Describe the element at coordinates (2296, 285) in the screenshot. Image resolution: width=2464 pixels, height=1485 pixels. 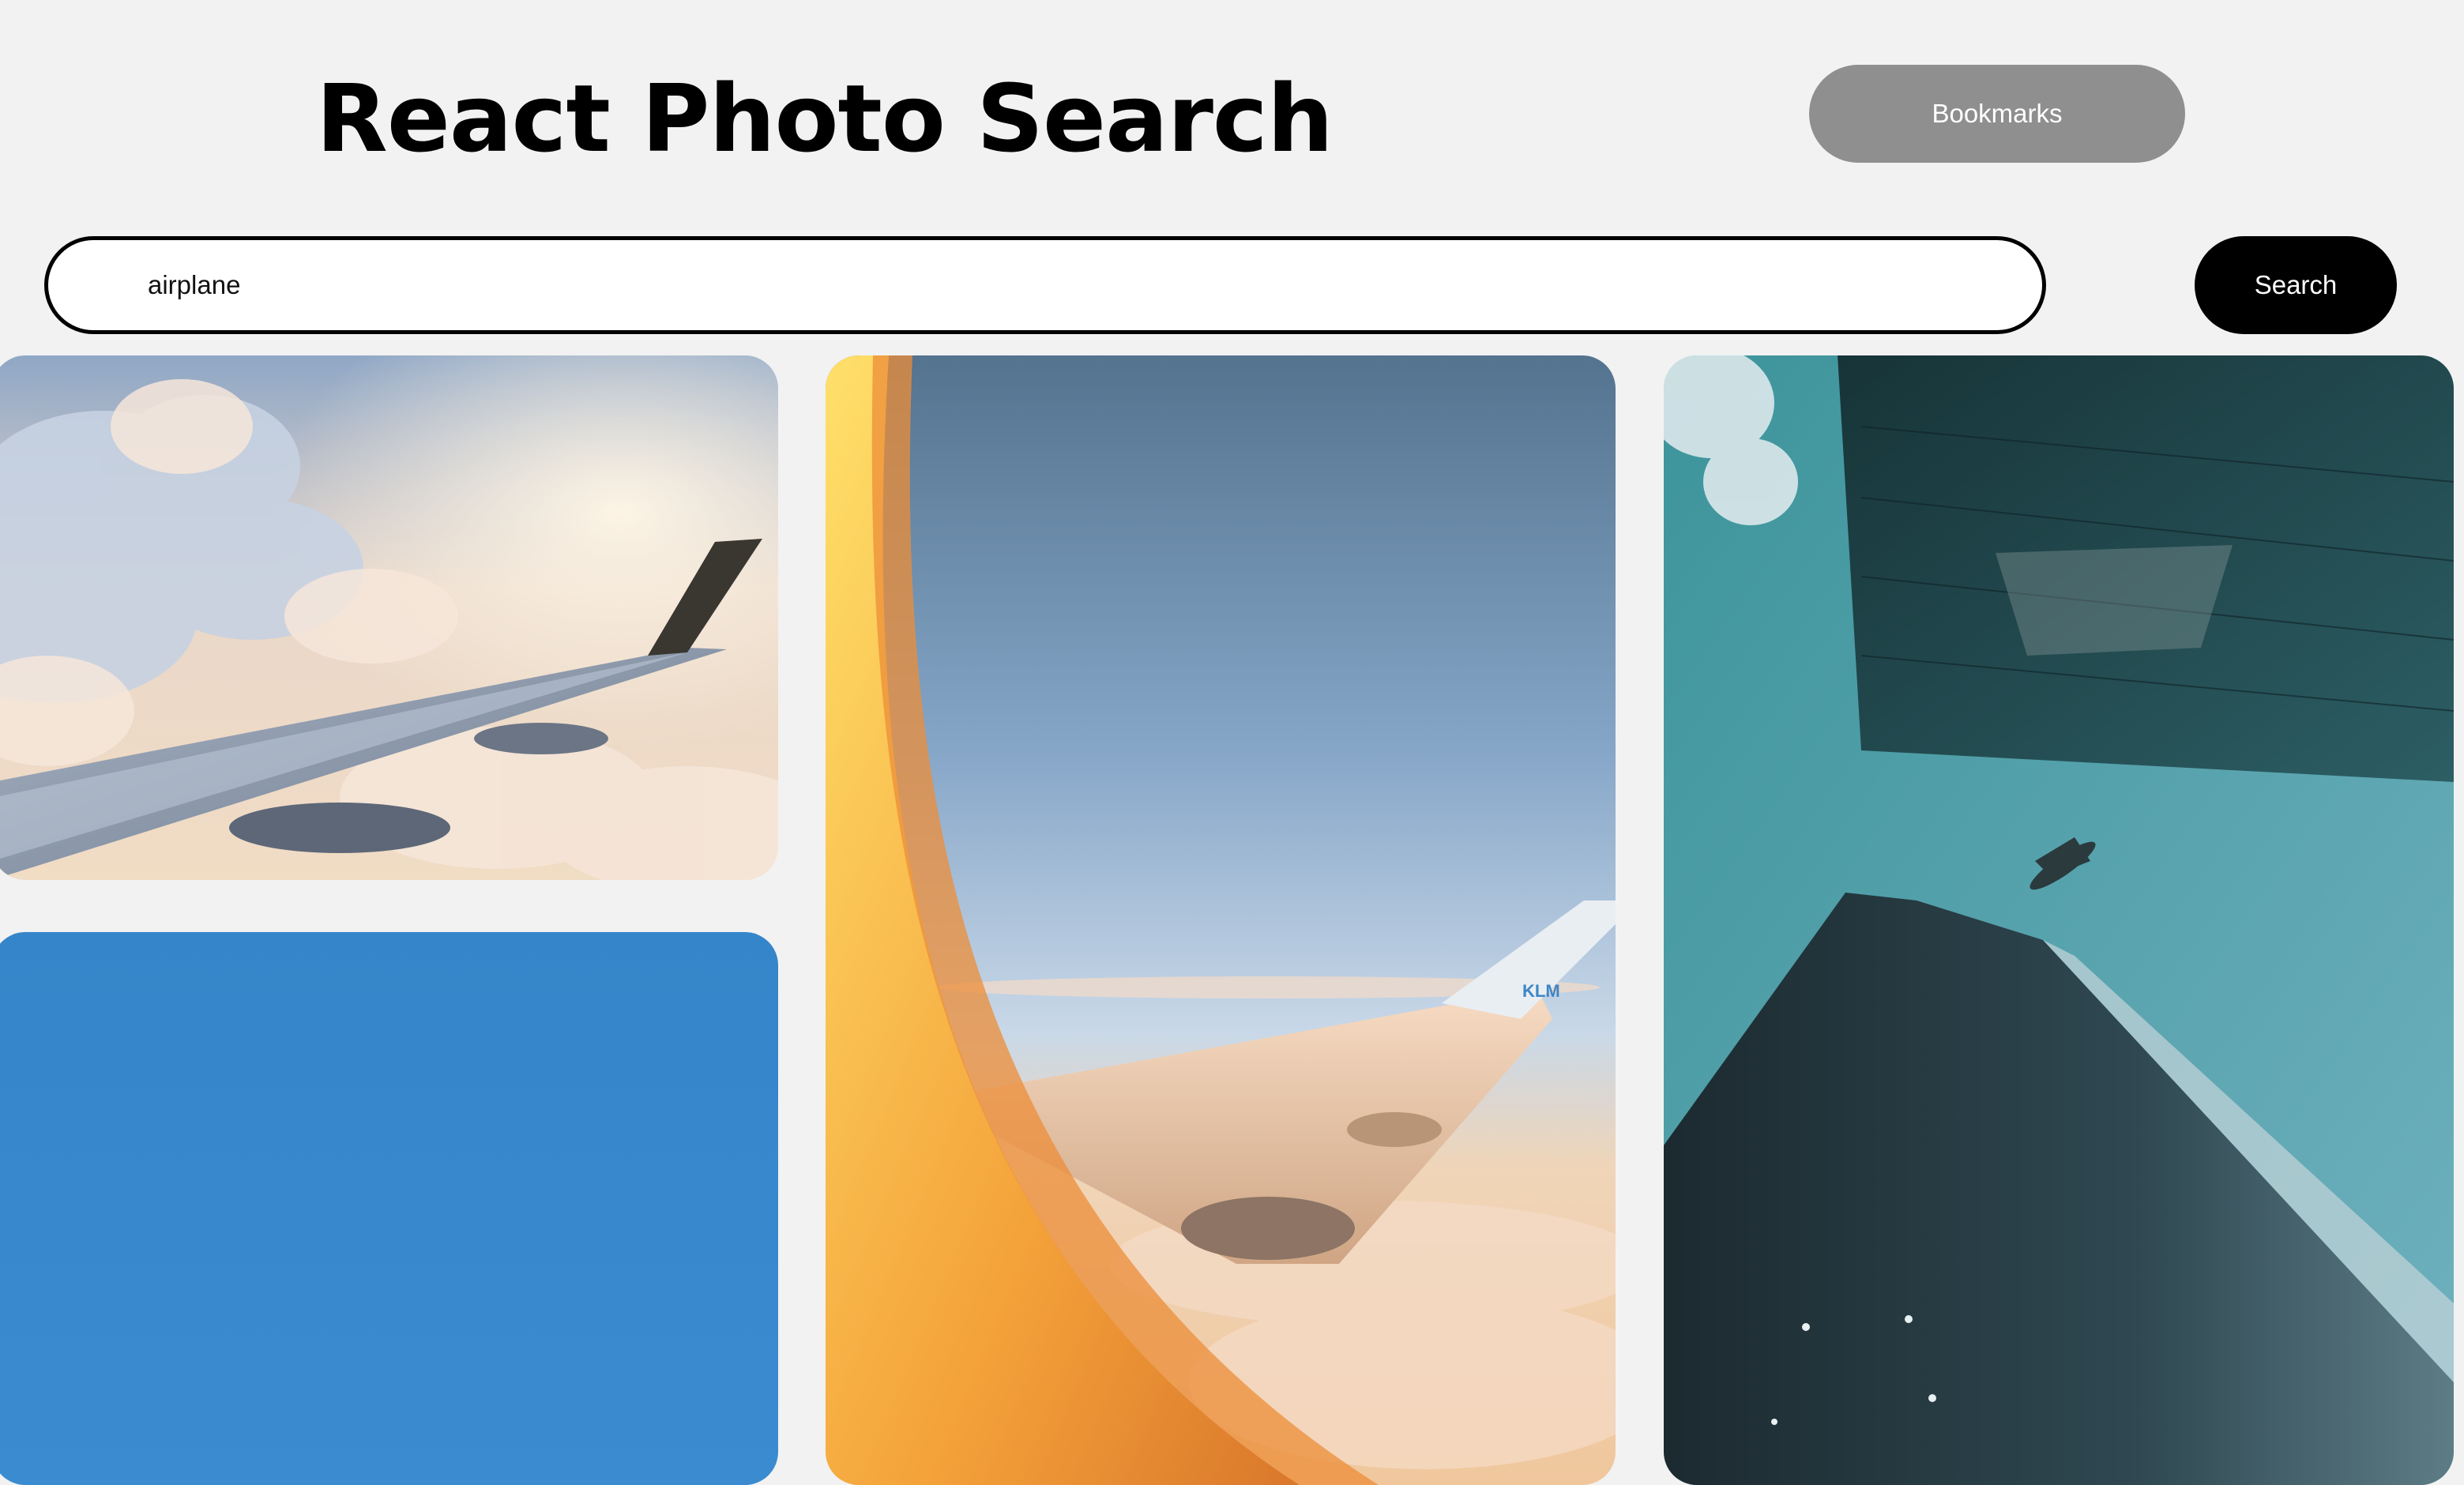
I see `search-button: Search` at that location.